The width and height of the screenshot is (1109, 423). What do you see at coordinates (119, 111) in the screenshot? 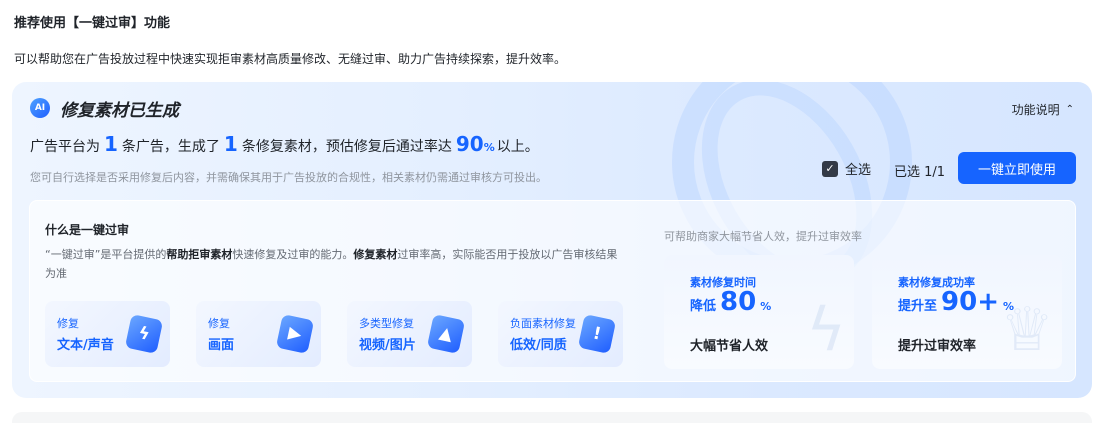
I see `card-title: 修复素材已生成` at bounding box center [119, 111].